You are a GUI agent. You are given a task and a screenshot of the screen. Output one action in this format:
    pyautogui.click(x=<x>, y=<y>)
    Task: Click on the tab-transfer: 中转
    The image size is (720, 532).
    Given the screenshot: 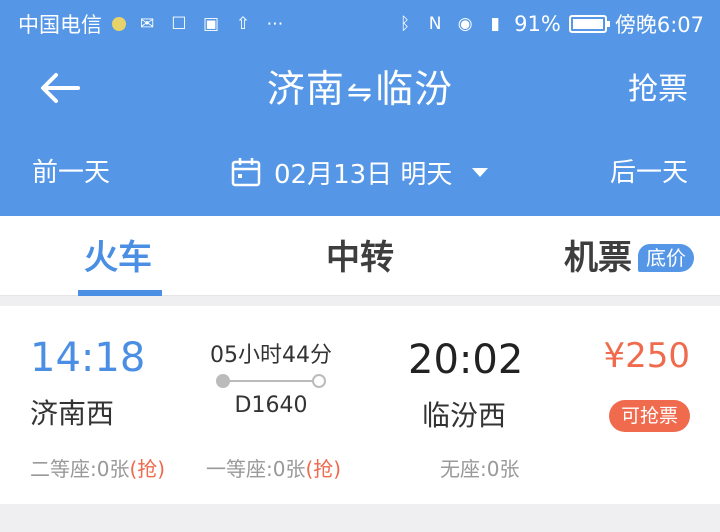 What is the action you would take?
    pyautogui.click(x=360, y=258)
    